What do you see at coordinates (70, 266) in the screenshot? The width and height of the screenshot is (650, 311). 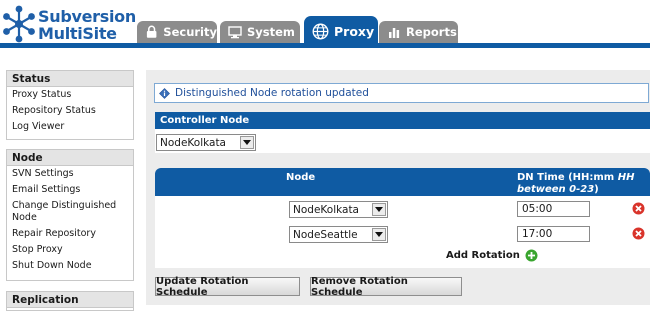 I see `sidebar-item-shut-down-node: Shut Down Node` at bounding box center [70, 266].